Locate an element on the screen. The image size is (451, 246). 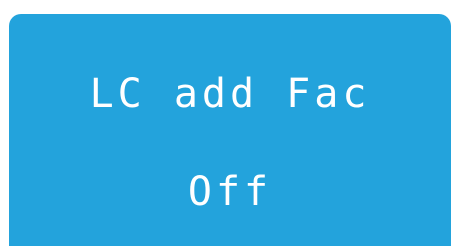
parameter-label: LC add Fac is located at coordinates (230, 94).